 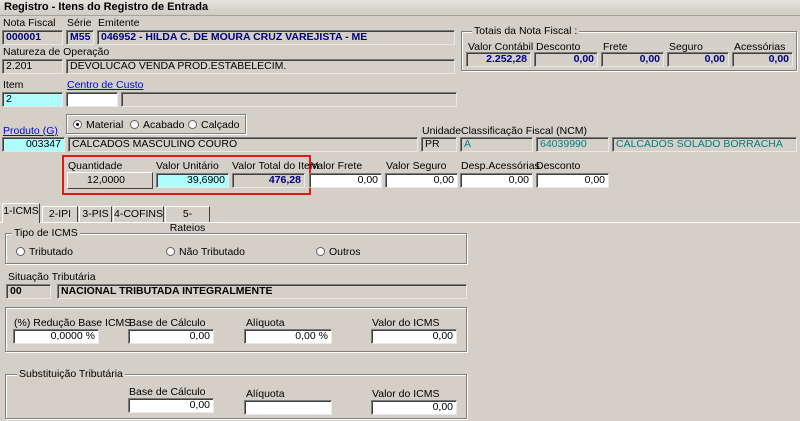 What do you see at coordinates (338, 252) in the screenshot?
I see `radio-outros: Outros` at bounding box center [338, 252].